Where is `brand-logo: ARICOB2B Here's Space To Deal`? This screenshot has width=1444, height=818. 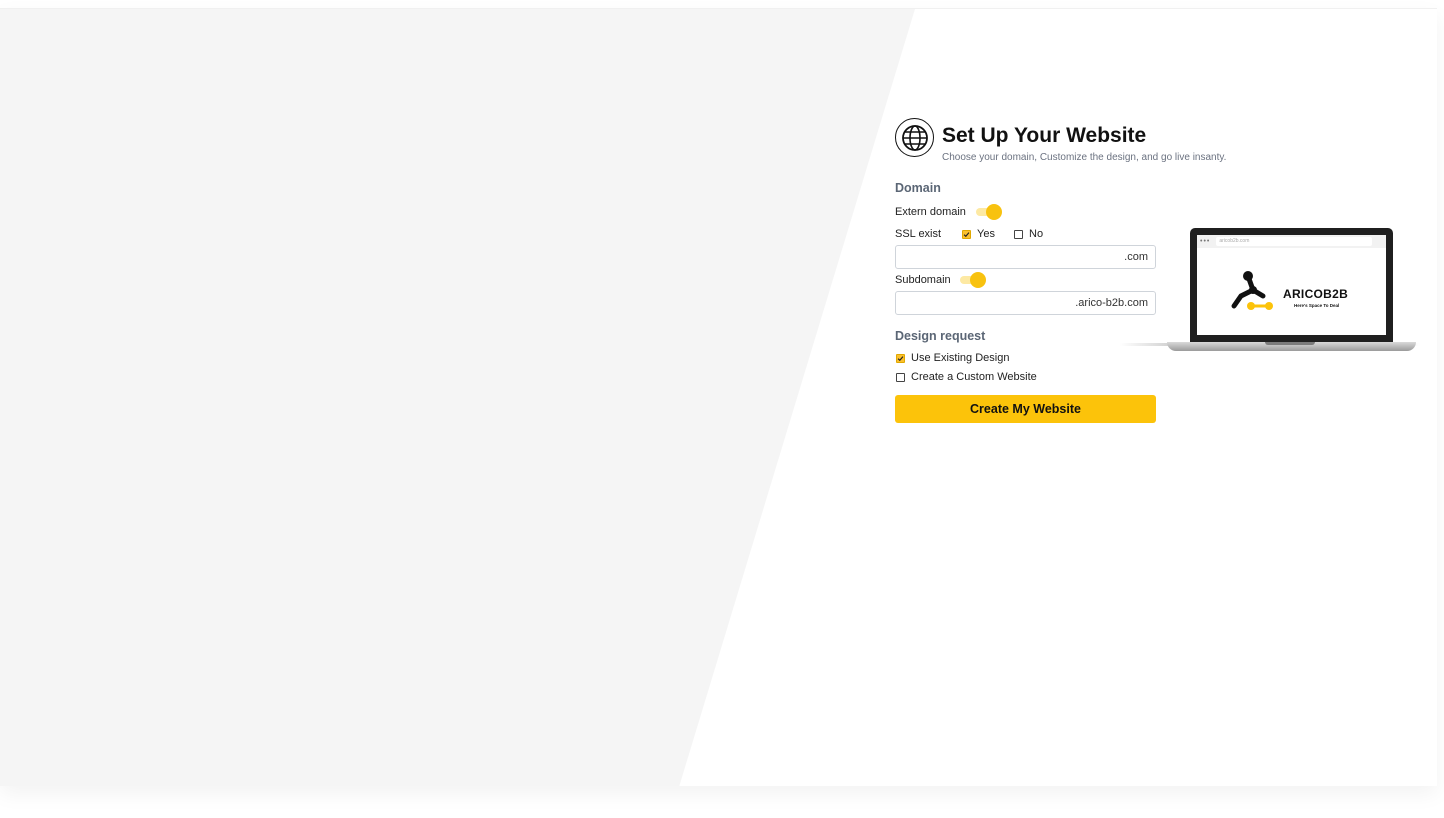
brand-logo: ARICOB2B Here's Space To Deal is located at coordinates (1299, 295).